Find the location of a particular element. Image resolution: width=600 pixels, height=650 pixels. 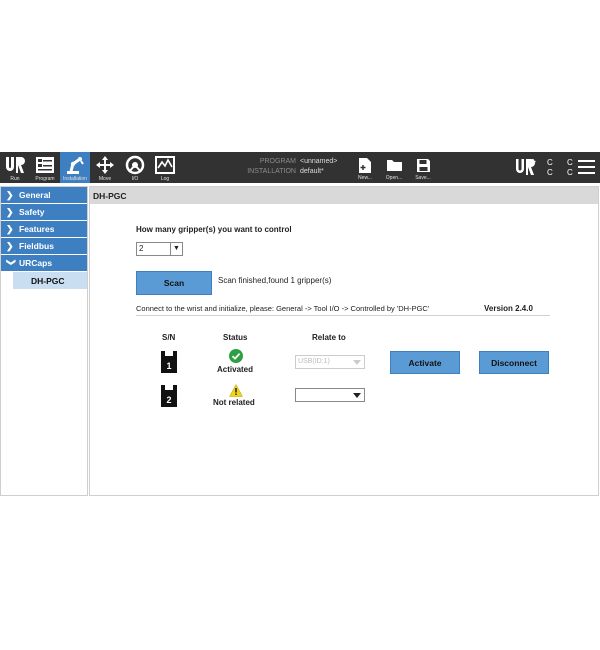

gripper-count-value: 2 is located at coordinates (141, 248).